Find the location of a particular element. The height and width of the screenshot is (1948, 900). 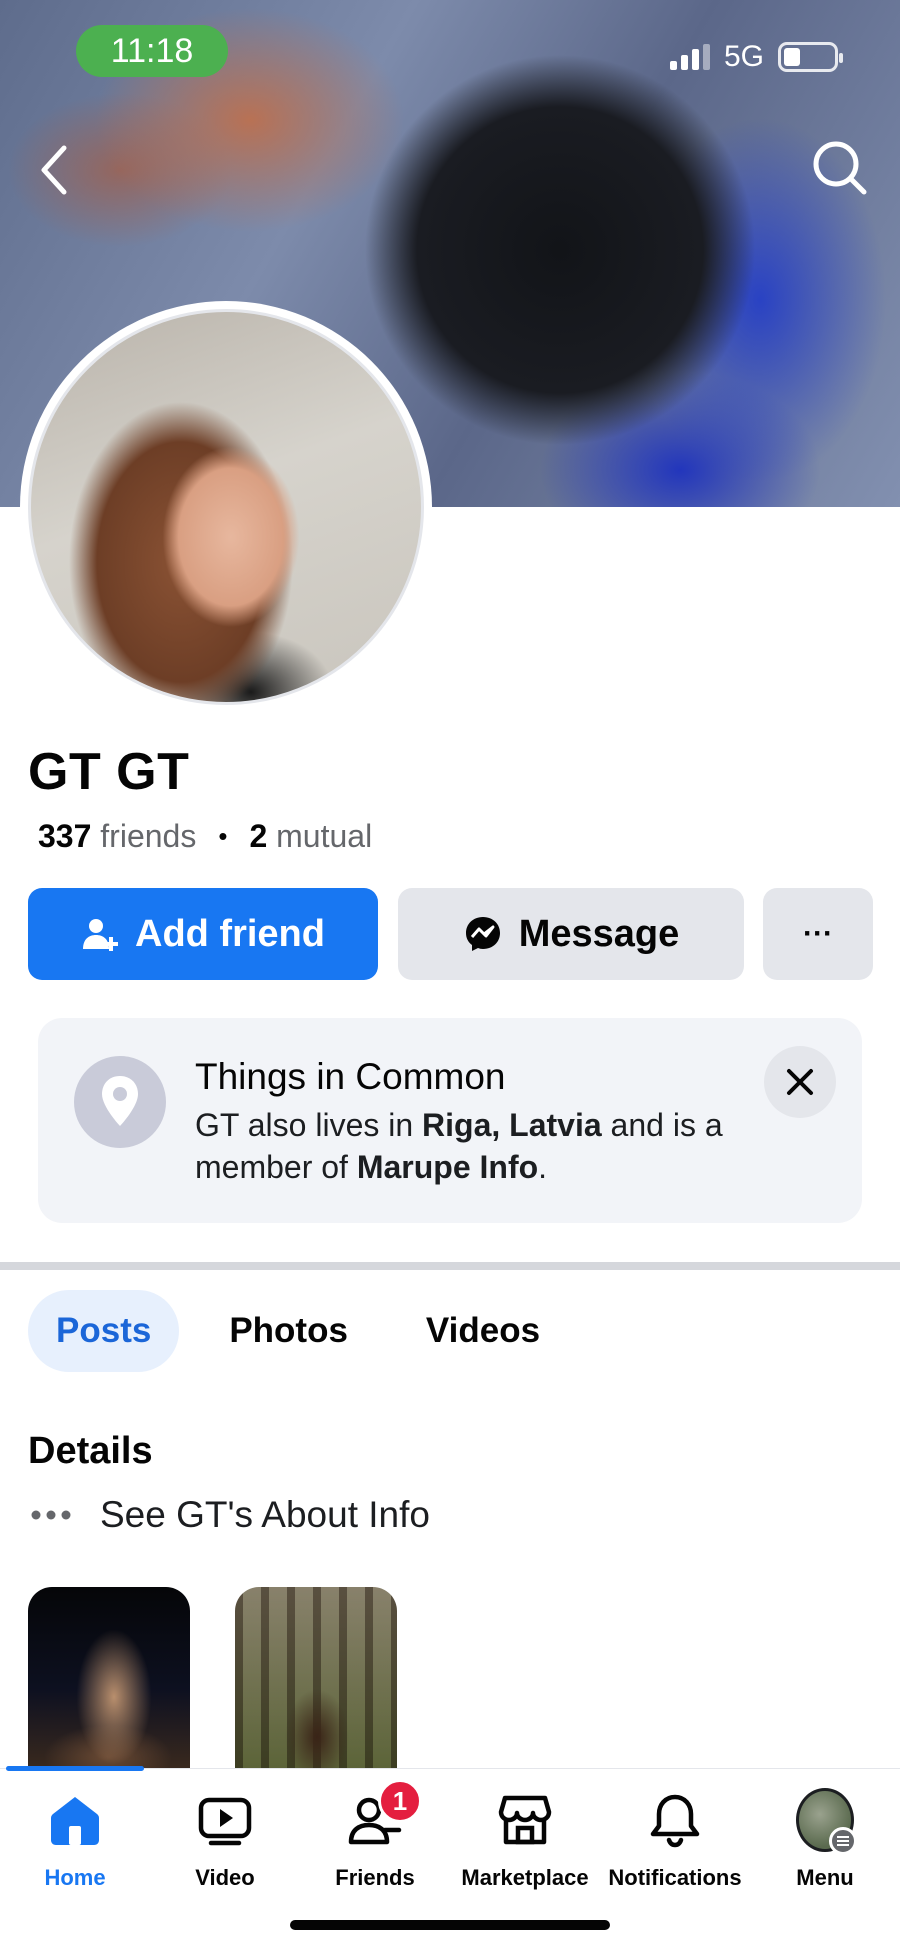

tab-videos: Videos is located at coordinates (483, 1331).